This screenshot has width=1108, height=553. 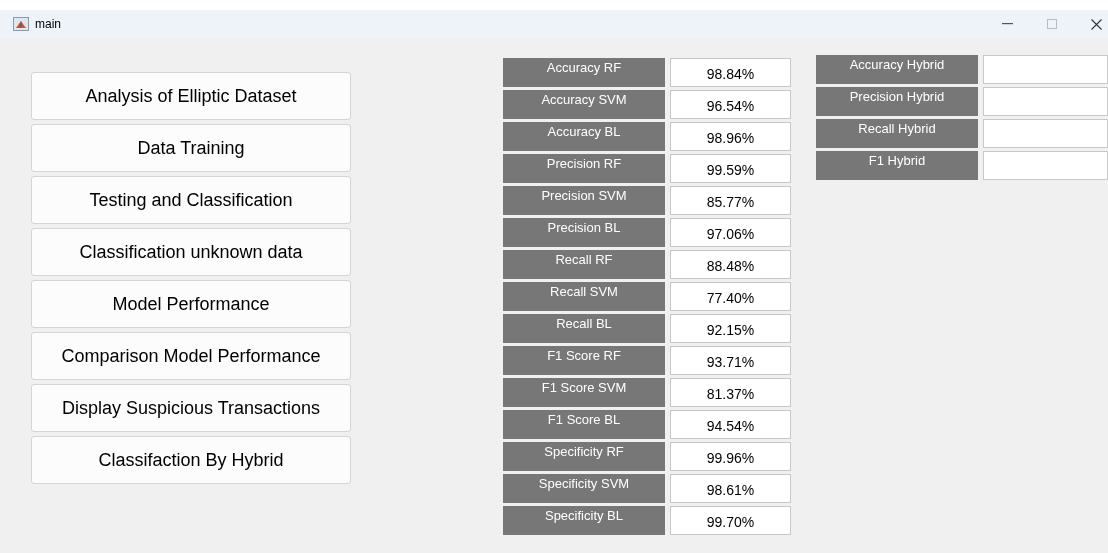 What do you see at coordinates (584, 296) in the screenshot?
I see `metric-label: Recall SVM` at bounding box center [584, 296].